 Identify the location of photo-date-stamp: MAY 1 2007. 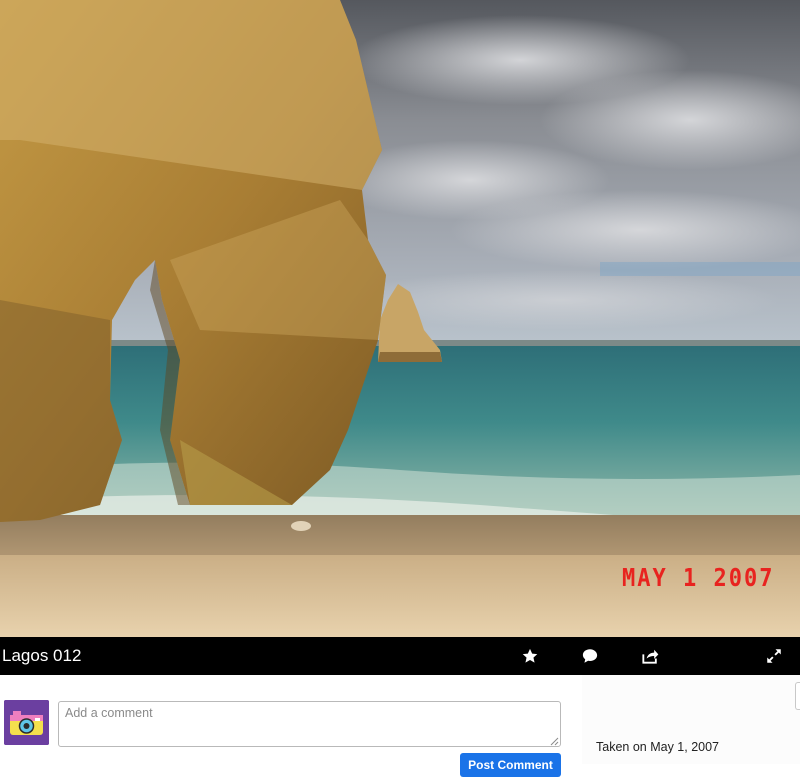
(698, 578).